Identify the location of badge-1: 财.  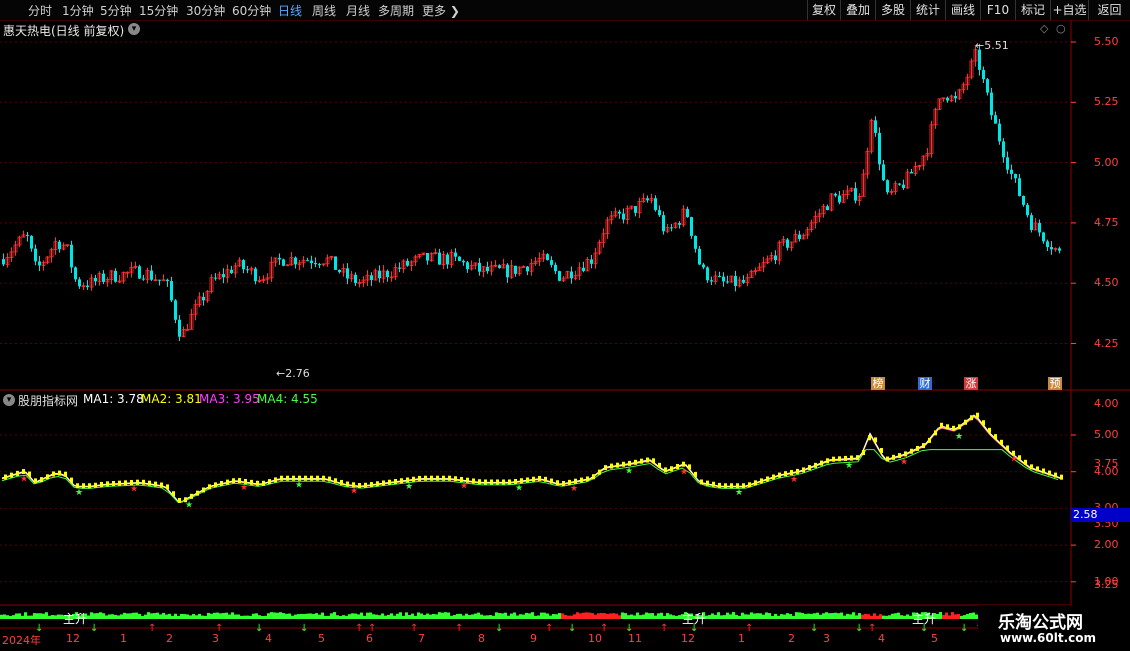
(925, 383).